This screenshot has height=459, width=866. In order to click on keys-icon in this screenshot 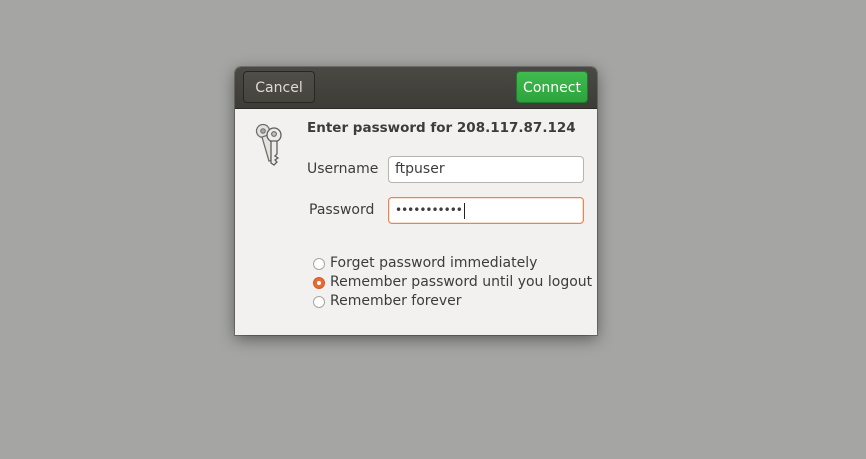, I will do `click(271, 143)`.